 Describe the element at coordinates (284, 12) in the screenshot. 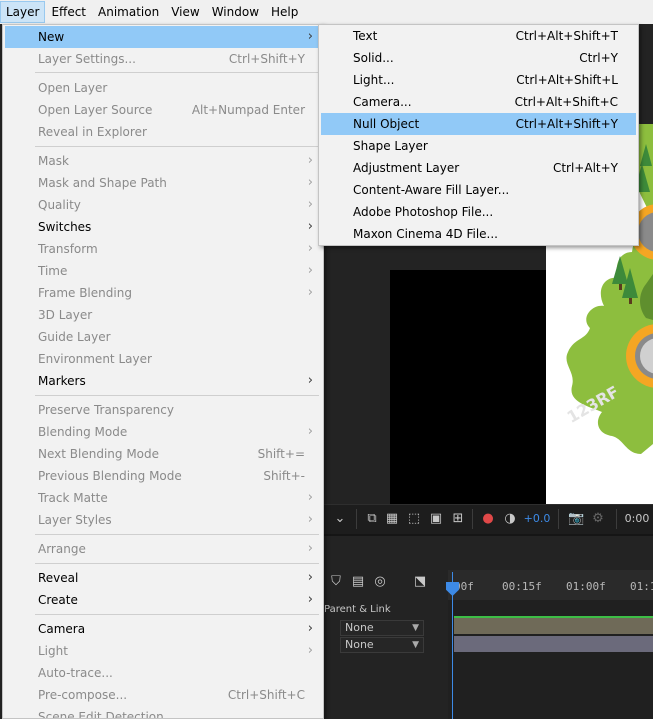

I see `menu-help: Help` at that location.